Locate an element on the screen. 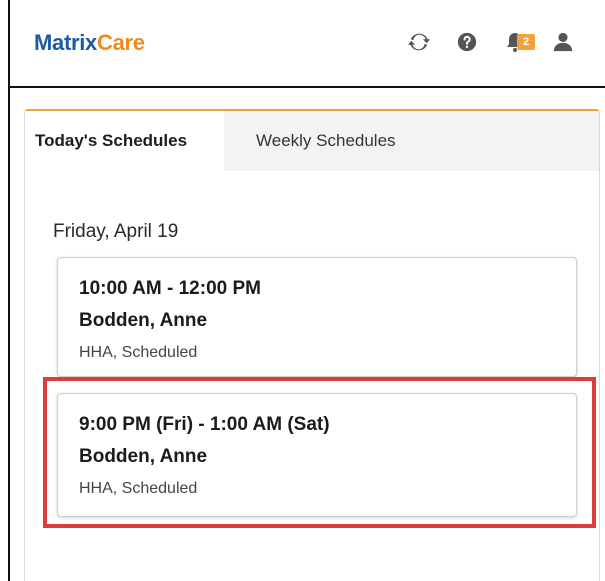  header-icons: 2 is located at coordinates (491, 42).